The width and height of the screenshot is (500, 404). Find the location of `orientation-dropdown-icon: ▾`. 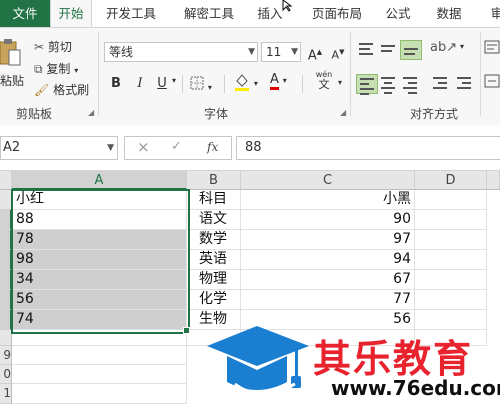

orientation-dropdown-icon: ▾ is located at coordinates (462, 46).